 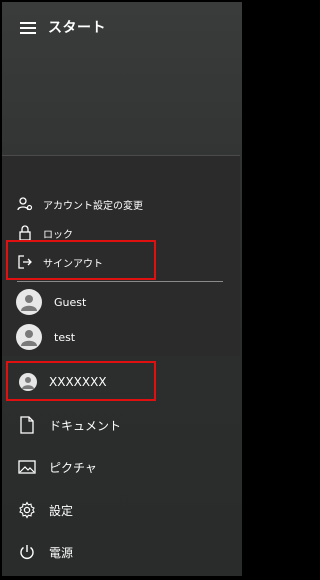 I want to click on start-header: スタート, so click(x=122, y=28).